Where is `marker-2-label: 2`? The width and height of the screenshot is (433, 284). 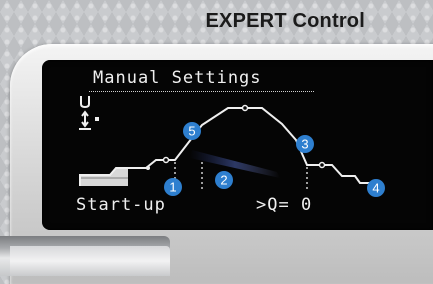
marker-2-label: 2 is located at coordinates (223, 180).